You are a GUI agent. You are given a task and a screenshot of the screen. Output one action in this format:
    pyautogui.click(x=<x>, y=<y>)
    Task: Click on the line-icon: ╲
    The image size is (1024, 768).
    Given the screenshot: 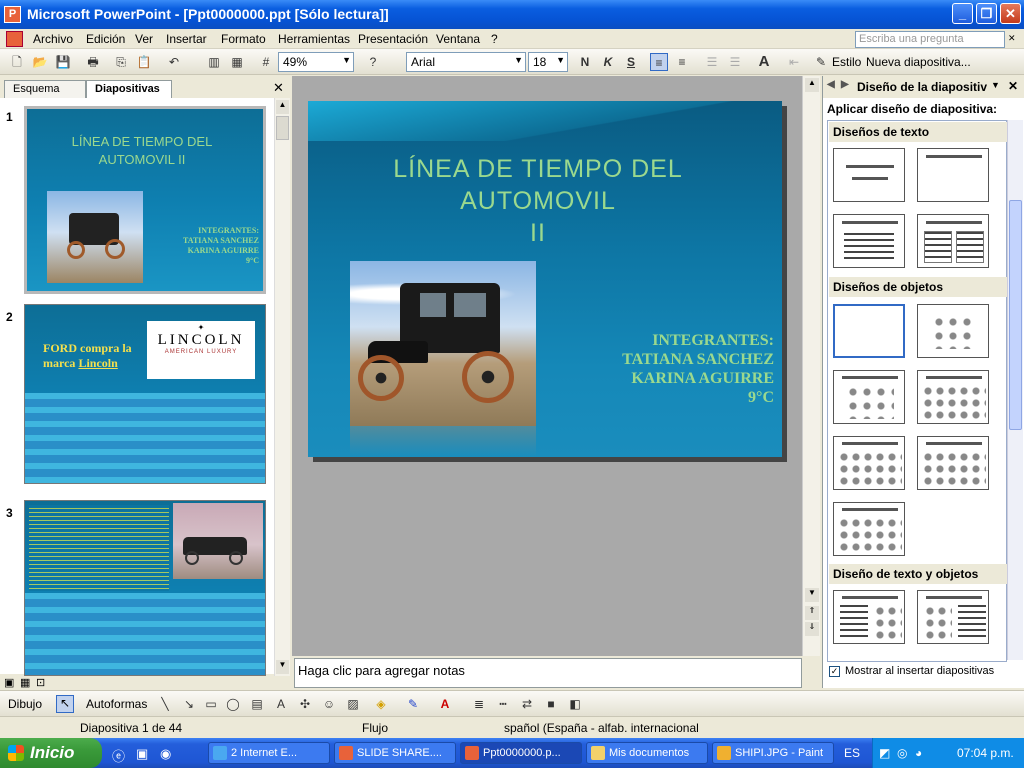 What is the action you would take?
    pyautogui.click(x=165, y=704)
    